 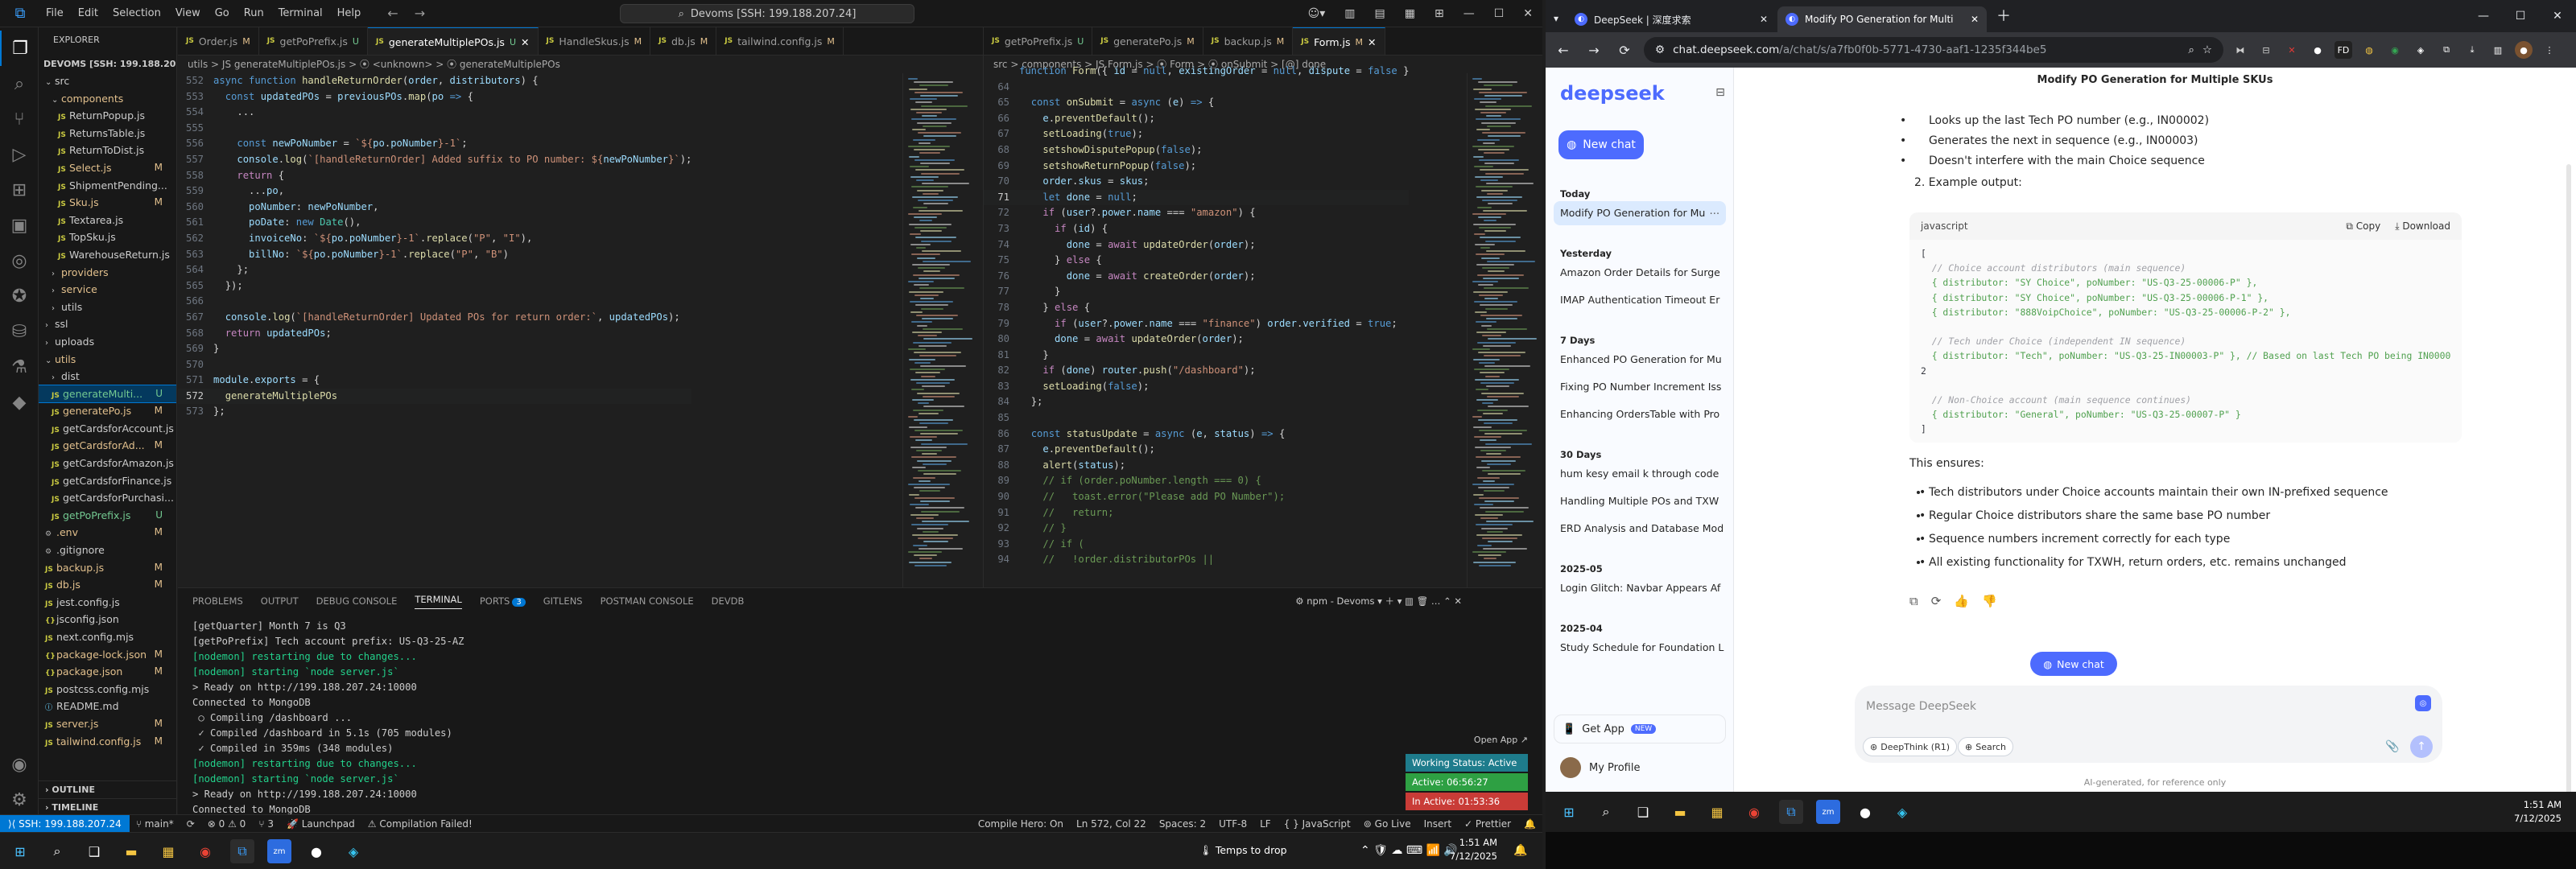 I want to click on customize-layout-icon: ⊞, so click(x=1439, y=13).